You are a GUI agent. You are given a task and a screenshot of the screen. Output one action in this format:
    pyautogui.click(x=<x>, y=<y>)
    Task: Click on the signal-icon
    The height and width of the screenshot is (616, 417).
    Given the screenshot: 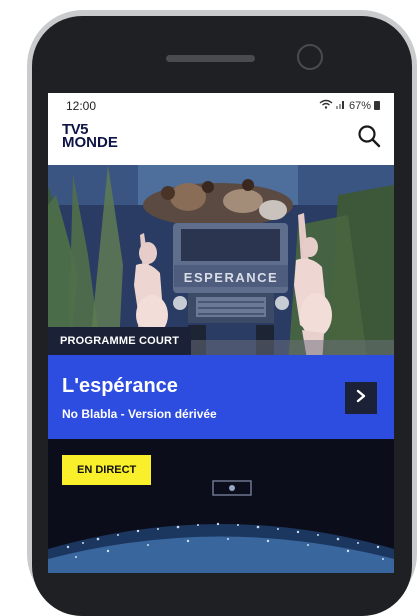 What is the action you would take?
    pyautogui.click(x=340, y=105)
    